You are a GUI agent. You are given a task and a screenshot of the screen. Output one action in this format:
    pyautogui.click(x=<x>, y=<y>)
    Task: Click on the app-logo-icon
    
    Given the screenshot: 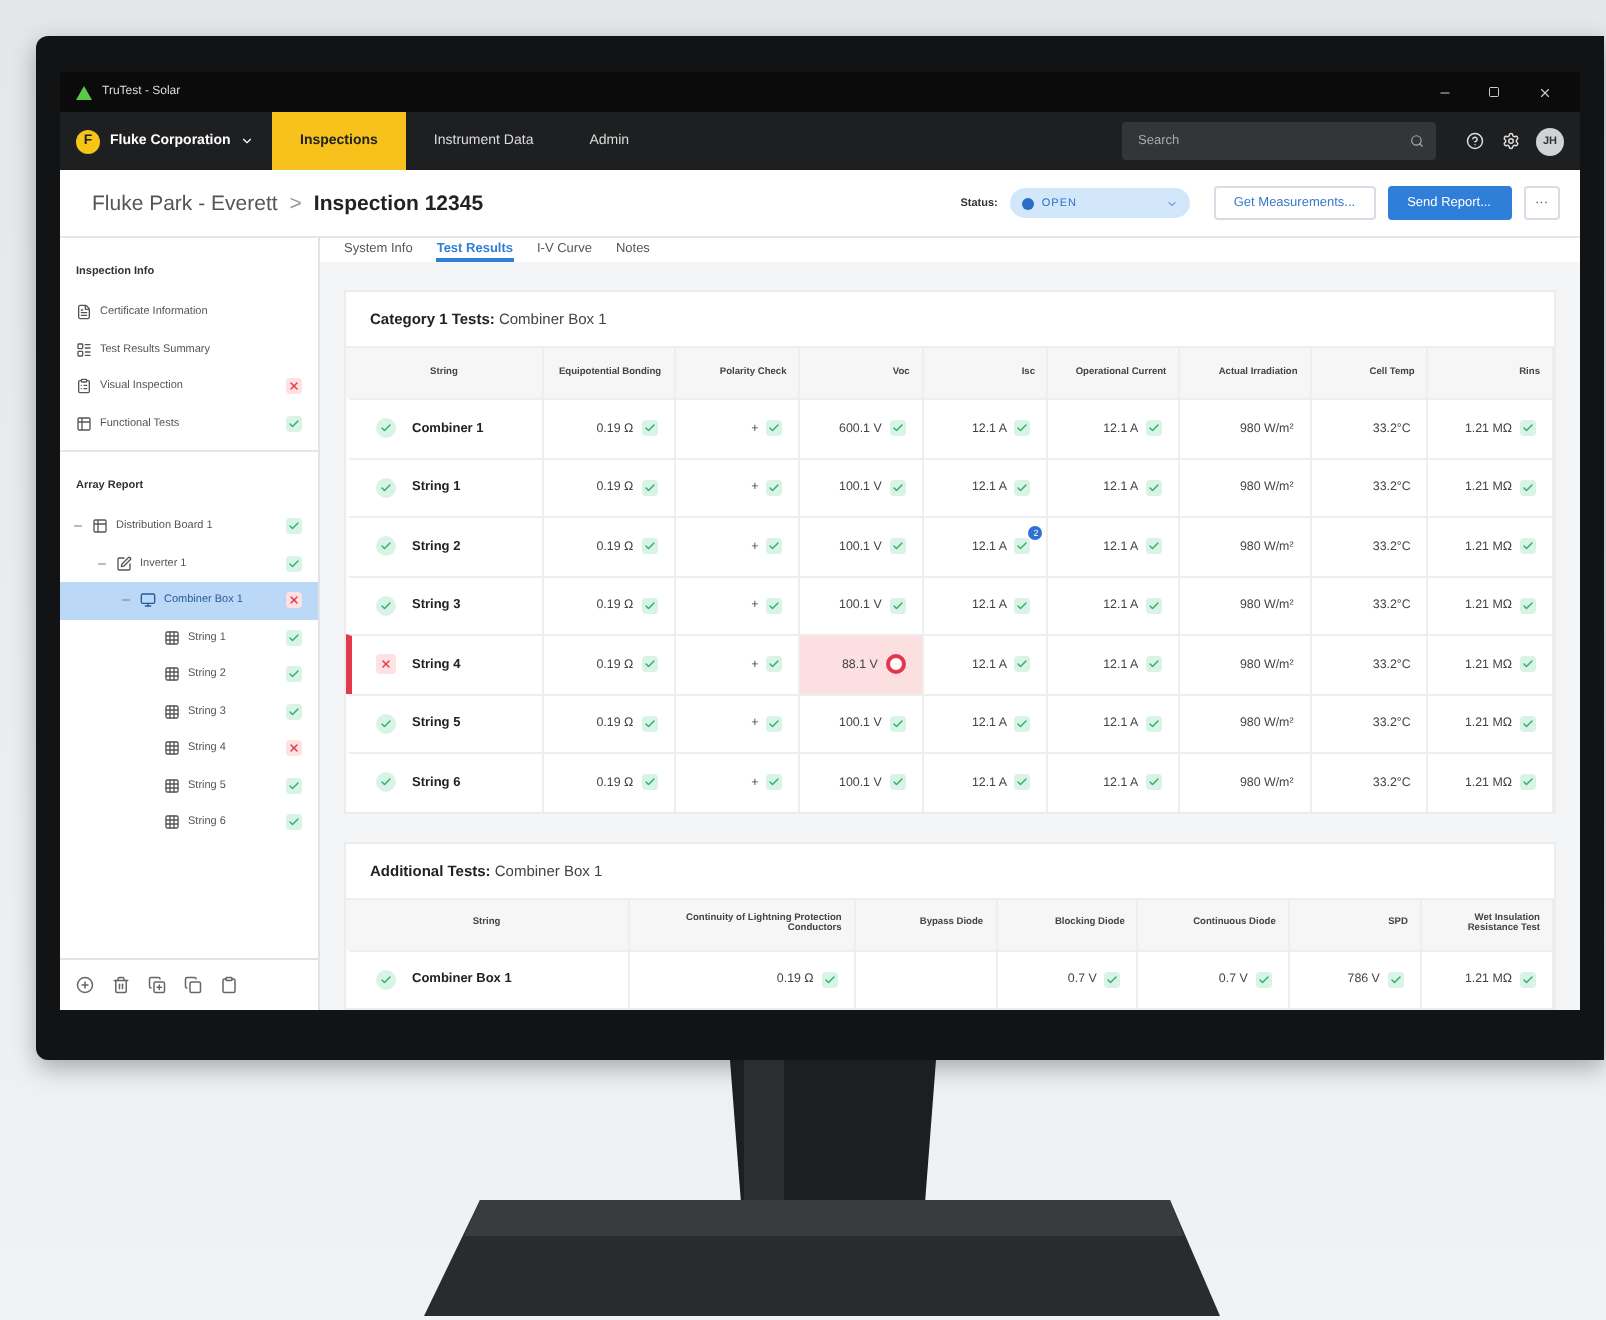 What is the action you would take?
    pyautogui.click(x=84, y=92)
    